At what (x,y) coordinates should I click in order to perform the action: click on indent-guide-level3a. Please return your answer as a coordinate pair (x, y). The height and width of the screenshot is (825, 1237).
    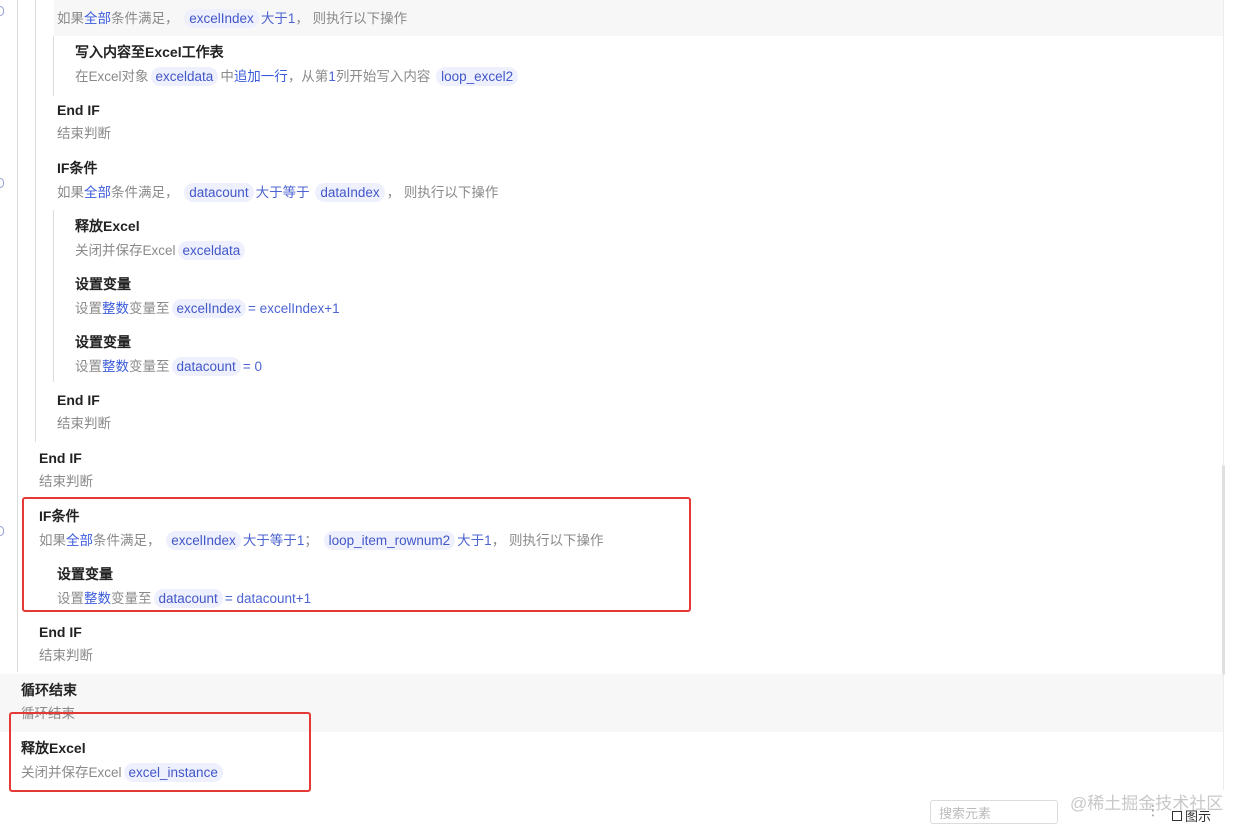
    Looking at the image, I should click on (53, 66).